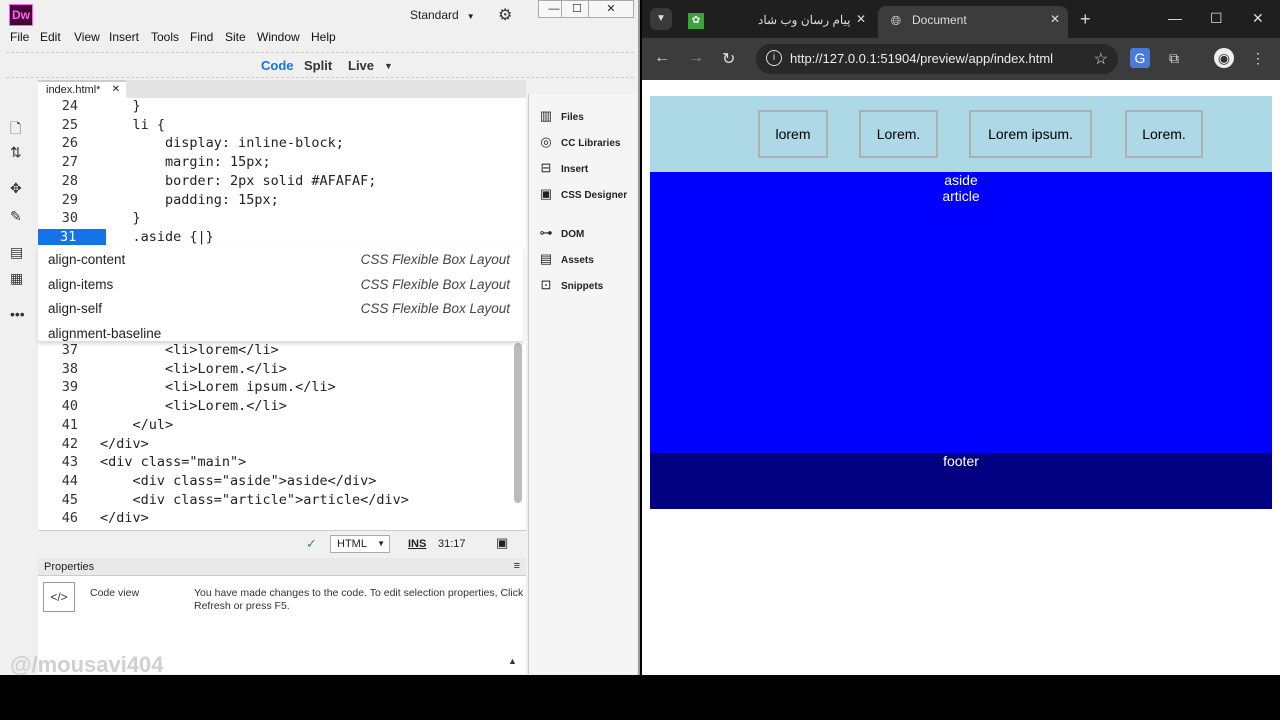 This screenshot has width=1280, height=720. Describe the element at coordinates (662, 58) in the screenshot. I see `back-icon: ←` at that location.